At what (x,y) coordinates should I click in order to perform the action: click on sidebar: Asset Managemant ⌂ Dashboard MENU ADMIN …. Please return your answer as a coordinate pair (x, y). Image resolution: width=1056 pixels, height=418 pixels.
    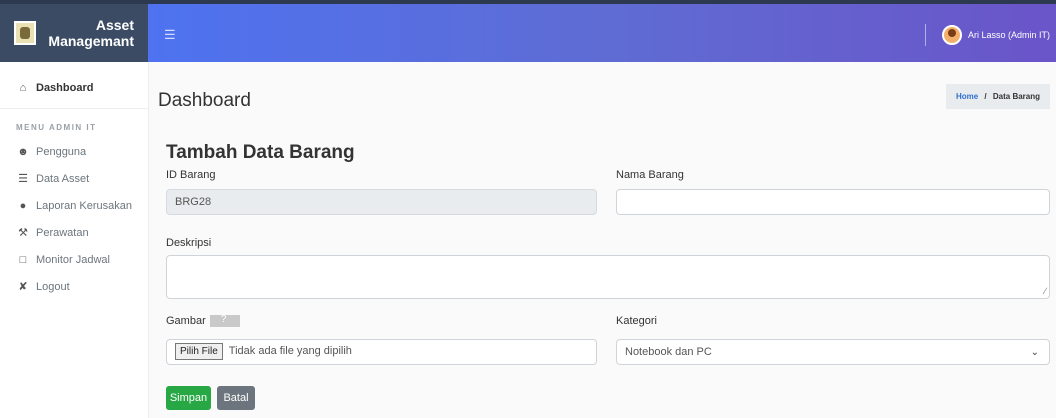
    Looking at the image, I should click on (74, 209).